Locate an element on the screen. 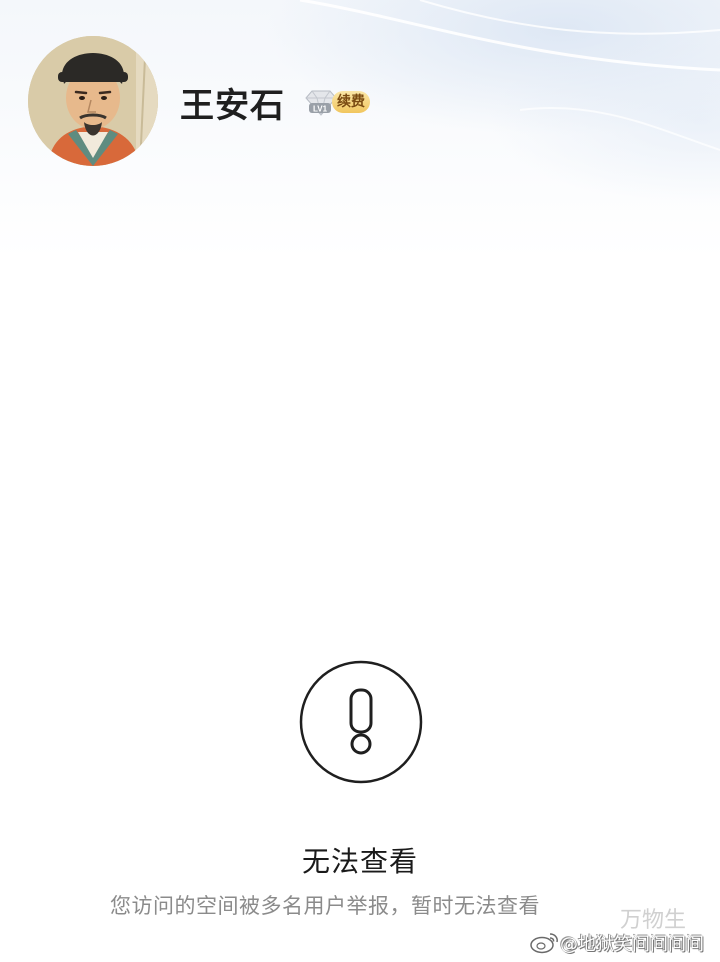 This screenshot has width=720, height=962. portrait-image is located at coordinates (93, 101).